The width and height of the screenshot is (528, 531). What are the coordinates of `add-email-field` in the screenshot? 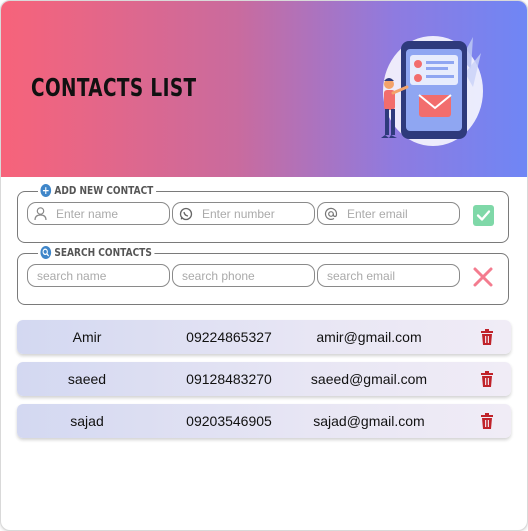 It's located at (388, 213).